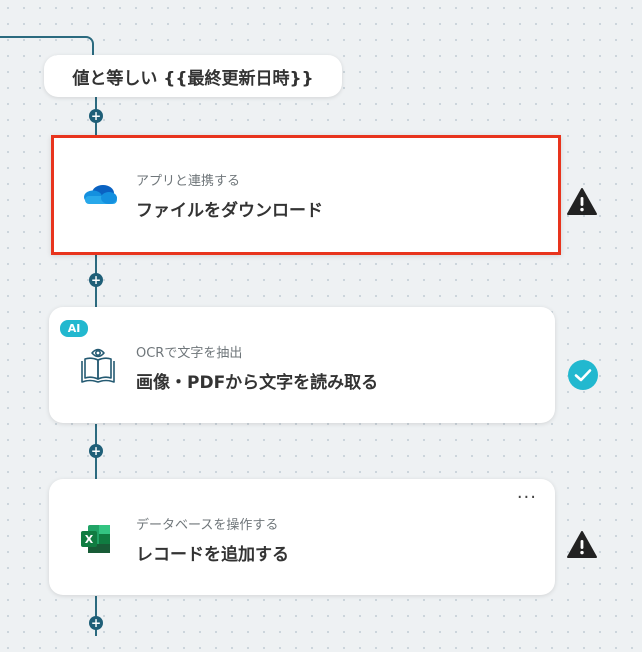  What do you see at coordinates (306, 195) in the screenshot?
I see `step-card-download-file: アプリと連携する ファイルをダウンロード` at bounding box center [306, 195].